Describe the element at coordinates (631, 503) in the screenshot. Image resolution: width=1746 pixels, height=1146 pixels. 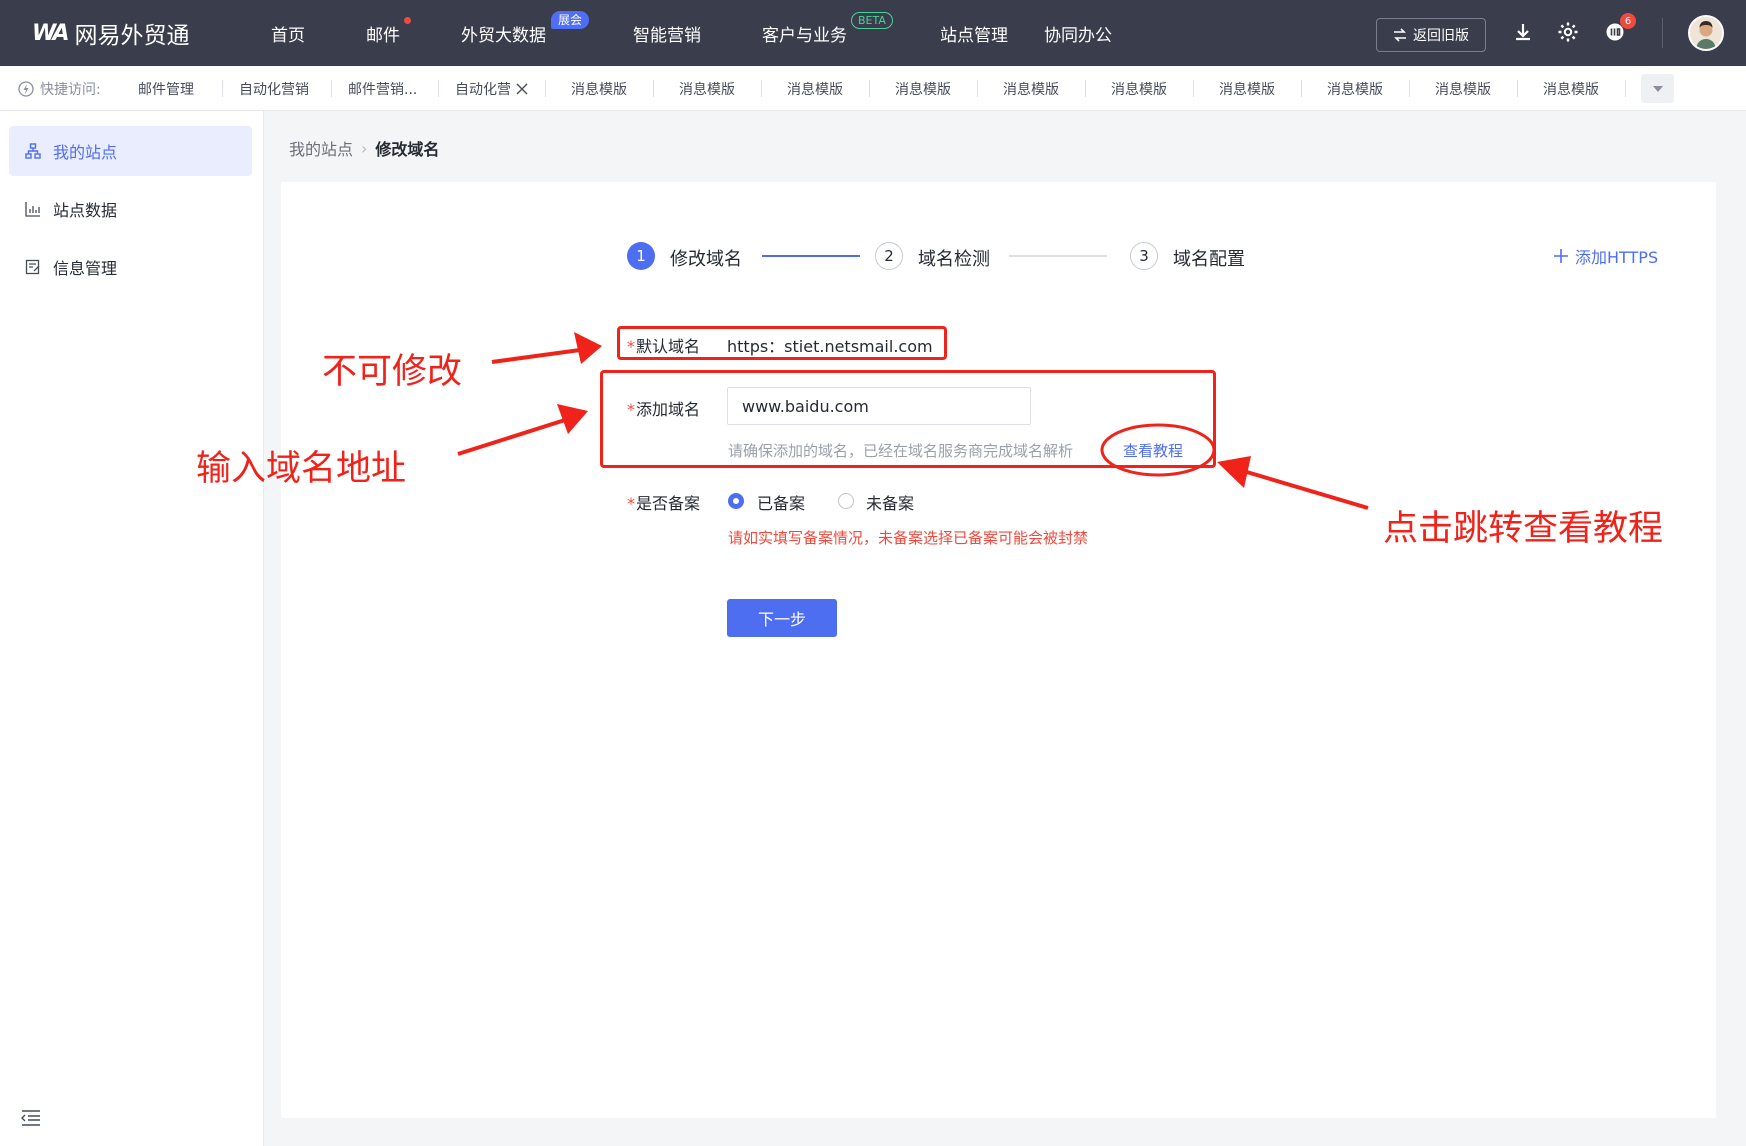
I see `required-mark: *` at that location.